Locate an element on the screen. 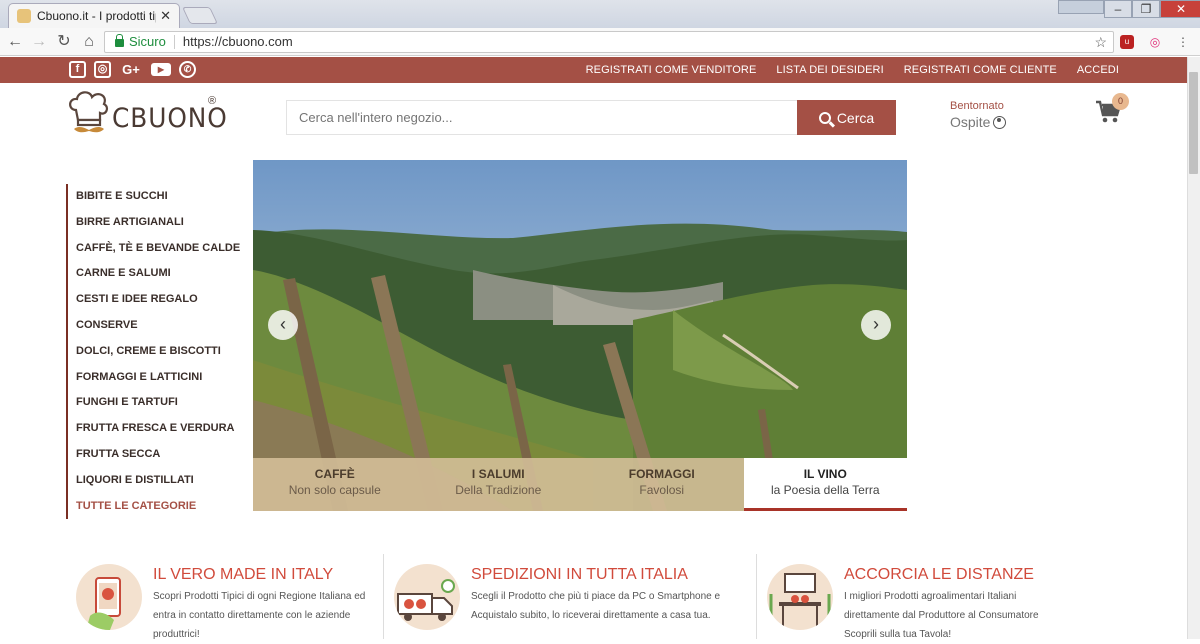  window-controls: – ❐ ✕ is located at coordinates (1152, 9).